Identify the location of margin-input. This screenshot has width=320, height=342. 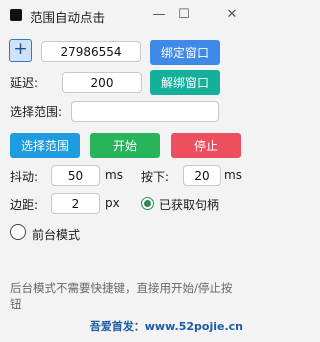
(75, 203).